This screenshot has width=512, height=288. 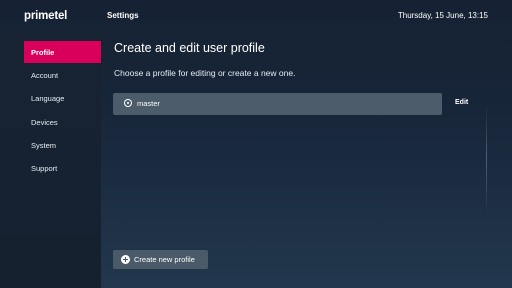 I want to click on sidebar-item-account: Account, so click(x=62, y=75).